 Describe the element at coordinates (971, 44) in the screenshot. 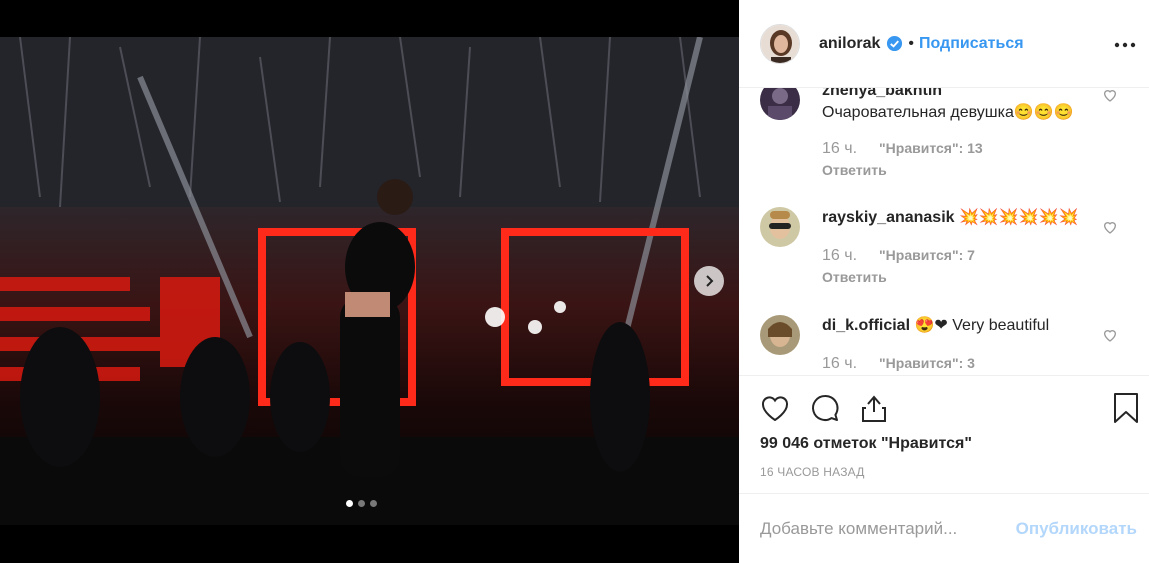

I see `follow-button: Подписаться` at that location.